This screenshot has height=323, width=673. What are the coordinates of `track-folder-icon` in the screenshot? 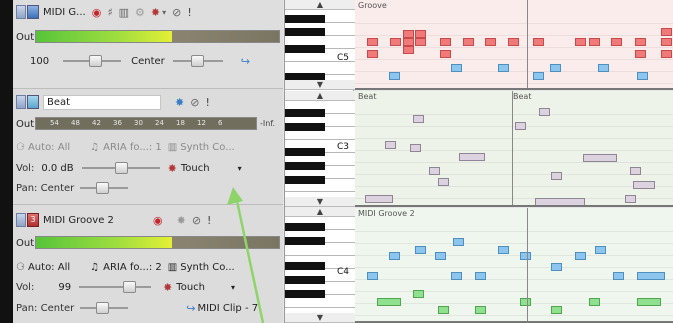 It's located at (21, 102).